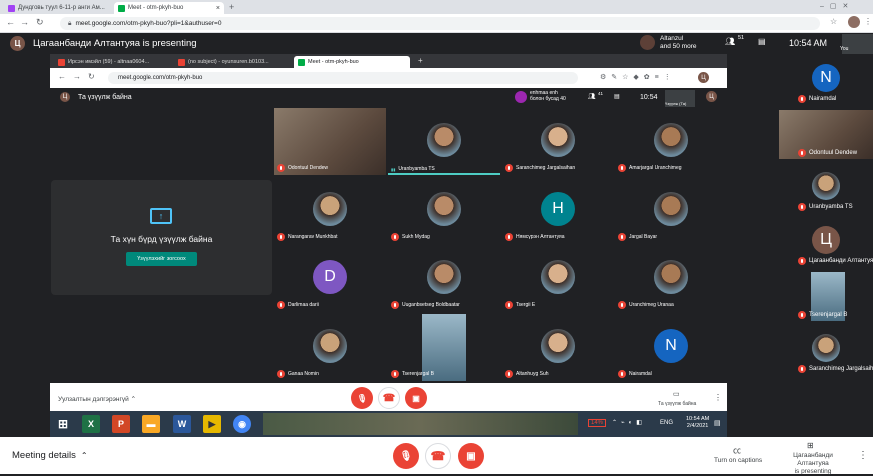  Describe the element at coordinates (115, 43) in the screenshot. I see `presenting-title: Цагаанбанди Алтантуяа is presenting` at that location.